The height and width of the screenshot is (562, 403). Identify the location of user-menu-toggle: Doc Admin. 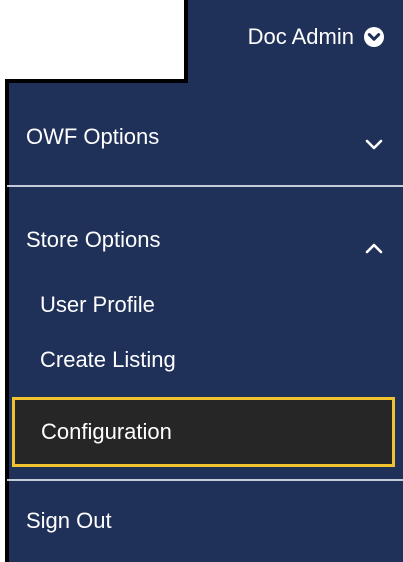
(294, 36).